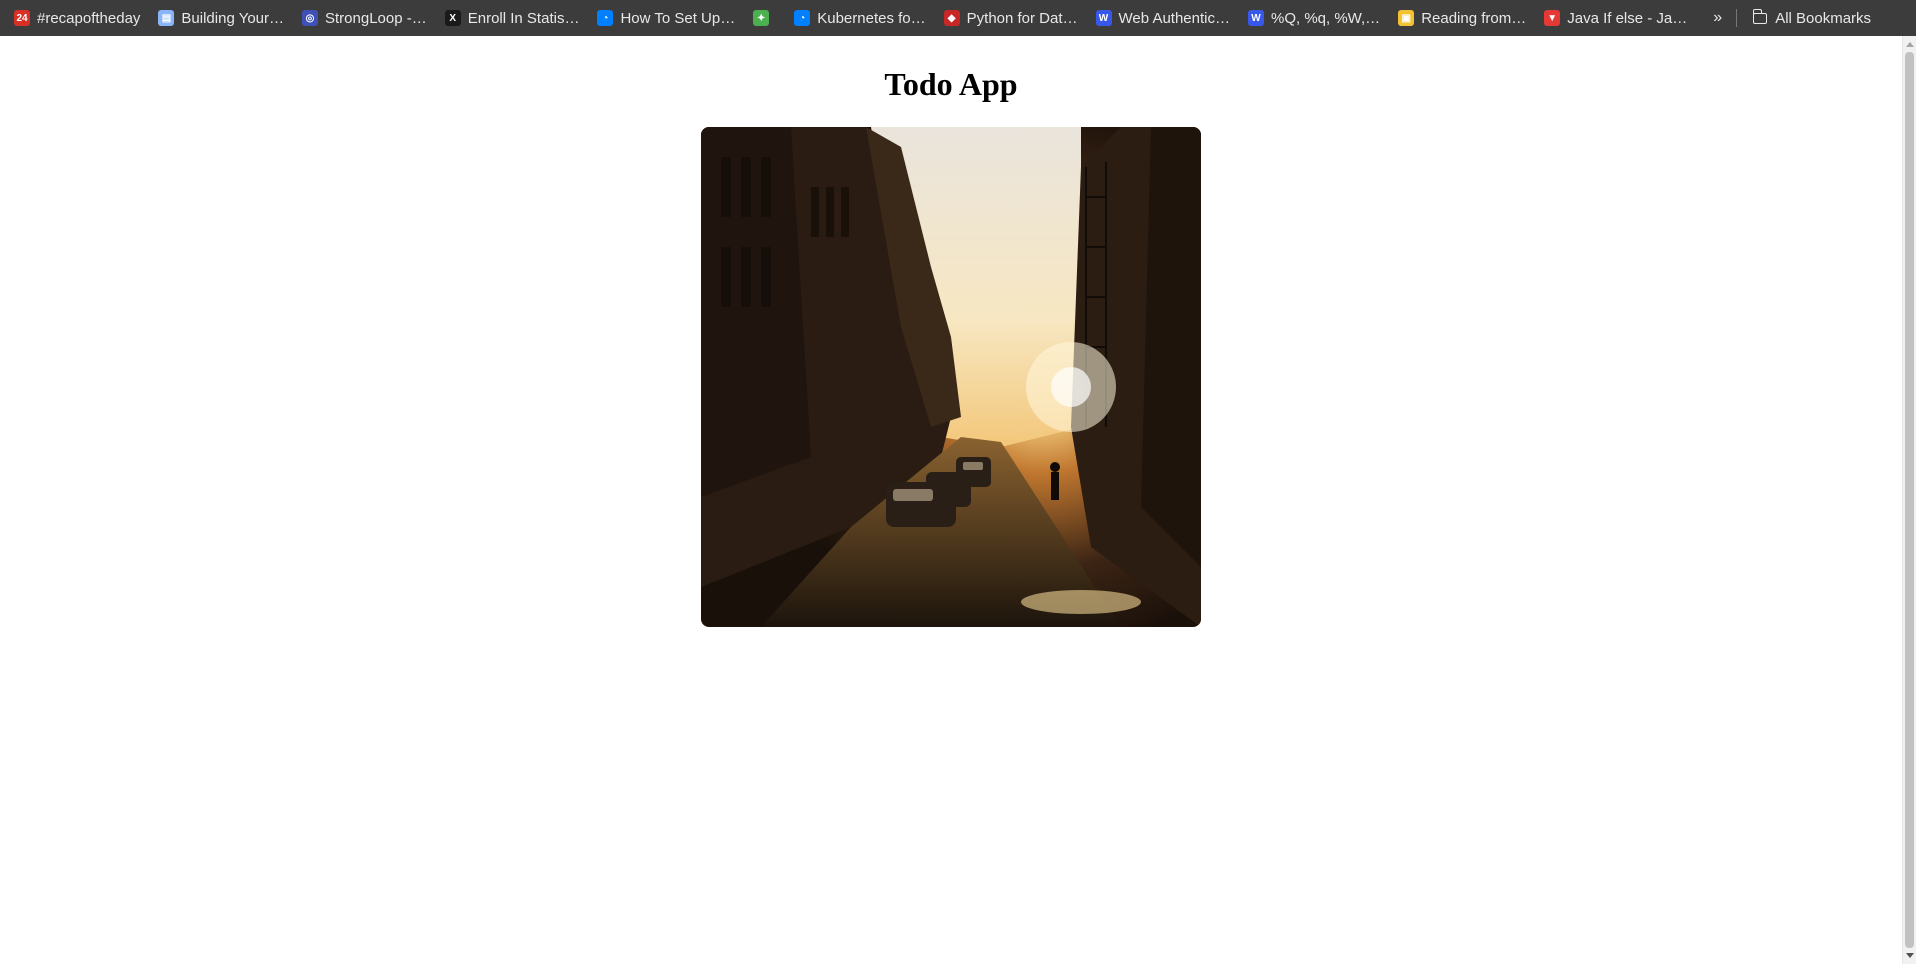 This screenshot has height=964, width=1916. I want to click on street-photo-svg, so click(951, 377).